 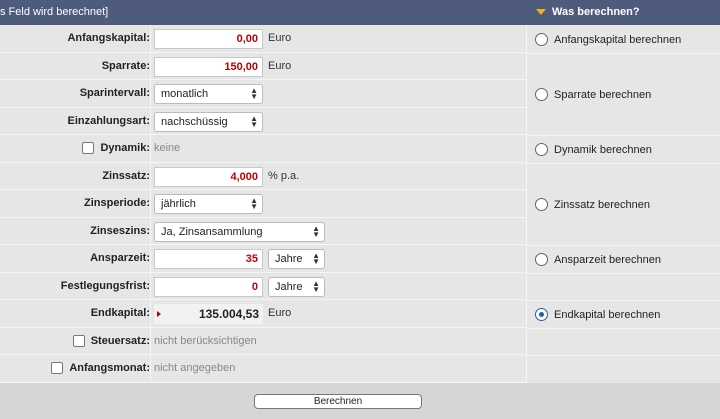 What do you see at coordinates (280, 38) in the screenshot?
I see `anfangskapital-unit: Euro` at bounding box center [280, 38].